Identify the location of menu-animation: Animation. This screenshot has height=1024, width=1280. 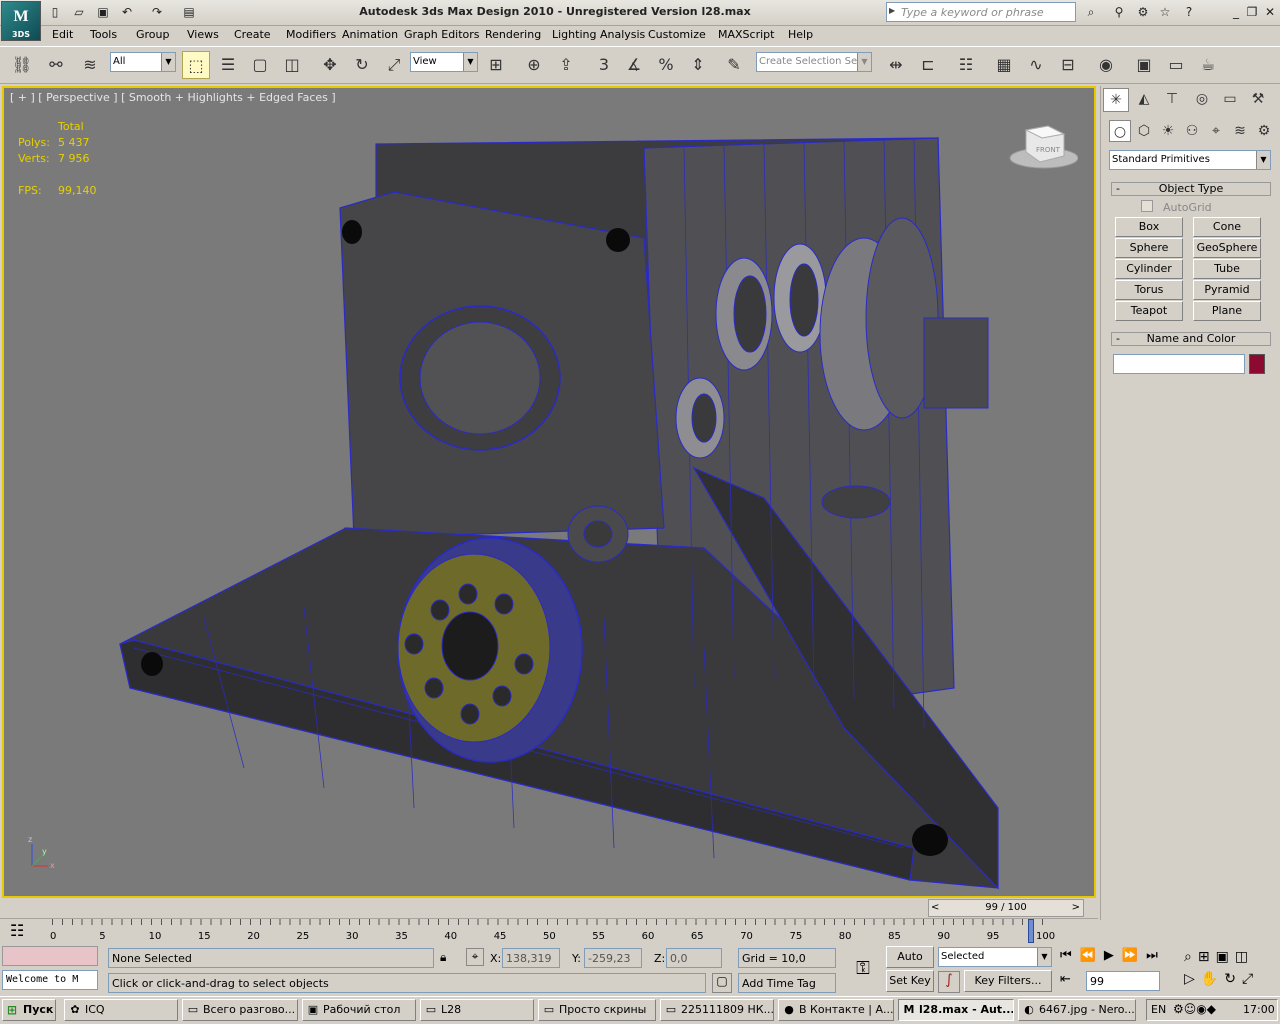
(370, 34).